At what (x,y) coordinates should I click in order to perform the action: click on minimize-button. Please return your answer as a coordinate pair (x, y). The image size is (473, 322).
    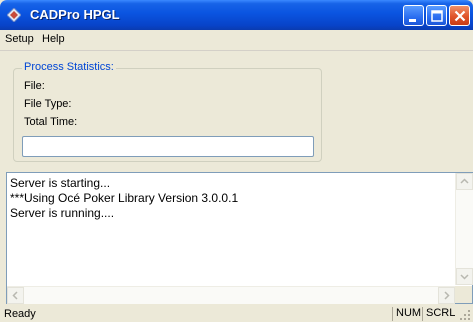
    Looking at the image, I should click on (413, 15).